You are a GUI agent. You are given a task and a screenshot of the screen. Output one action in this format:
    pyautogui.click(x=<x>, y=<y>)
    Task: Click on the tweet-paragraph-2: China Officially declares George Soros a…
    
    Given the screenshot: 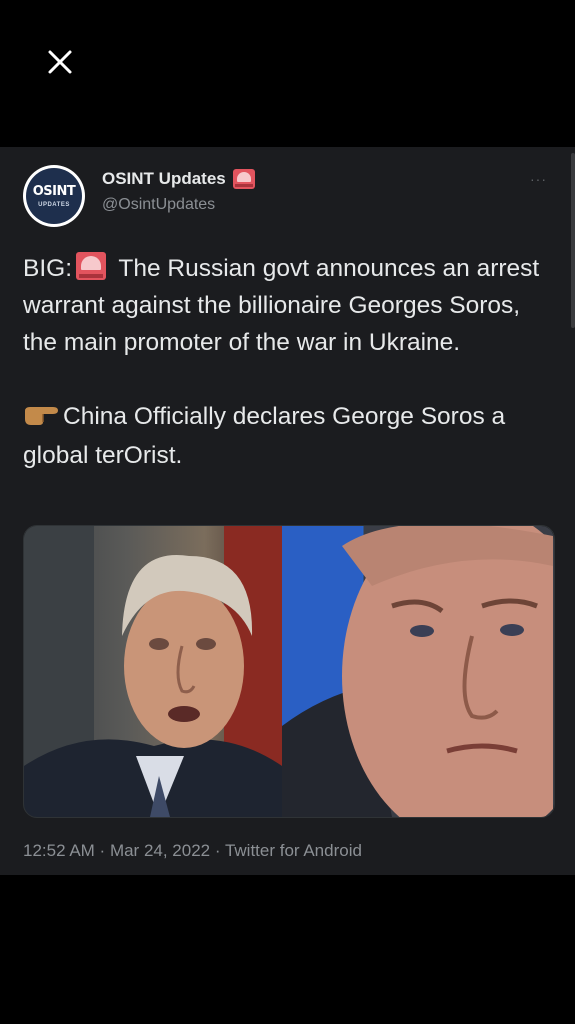 What is the action you would take?
    pyautogui.click(x=283, y=436)
    